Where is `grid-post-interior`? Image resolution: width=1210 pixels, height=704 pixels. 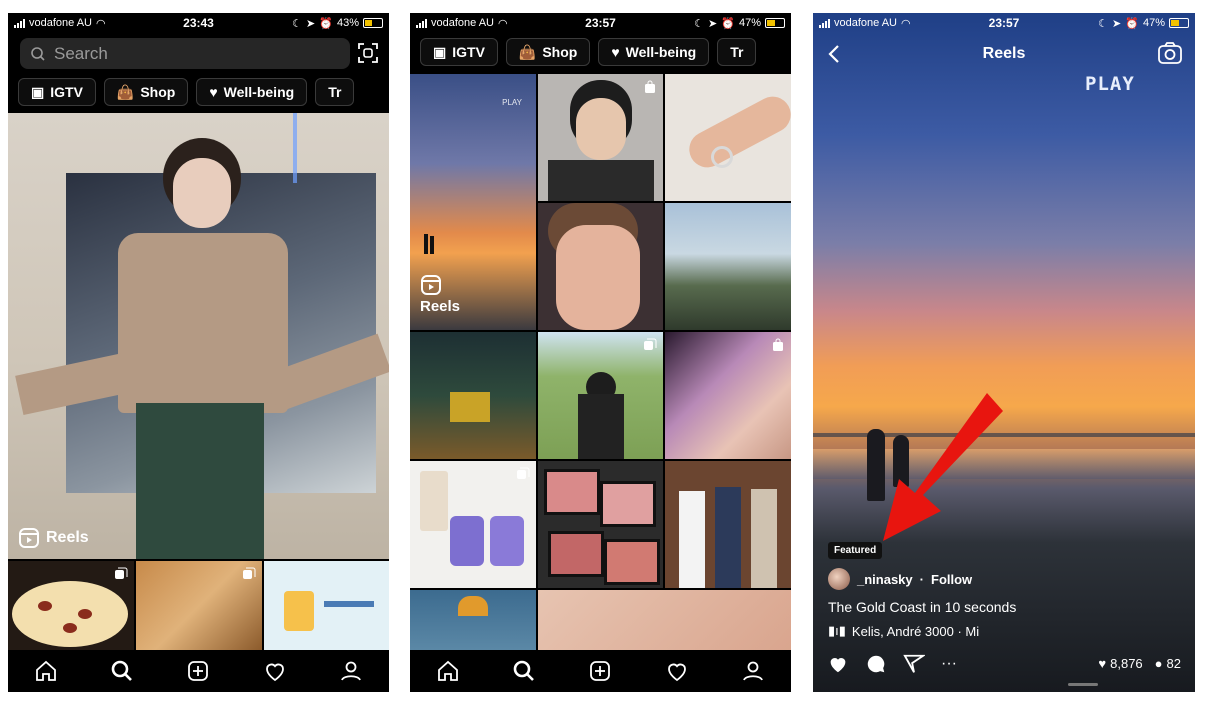
grid-post-interior is located at coordinates (473, 395).